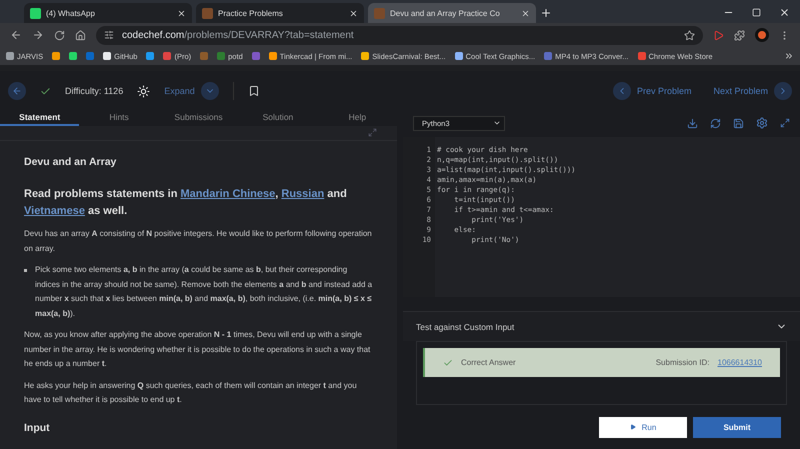 The height and width of the screenshot is (449, 800). Describe the element at coordinates (756, 12) in the screenshot. I see `restore-icon` at that location.